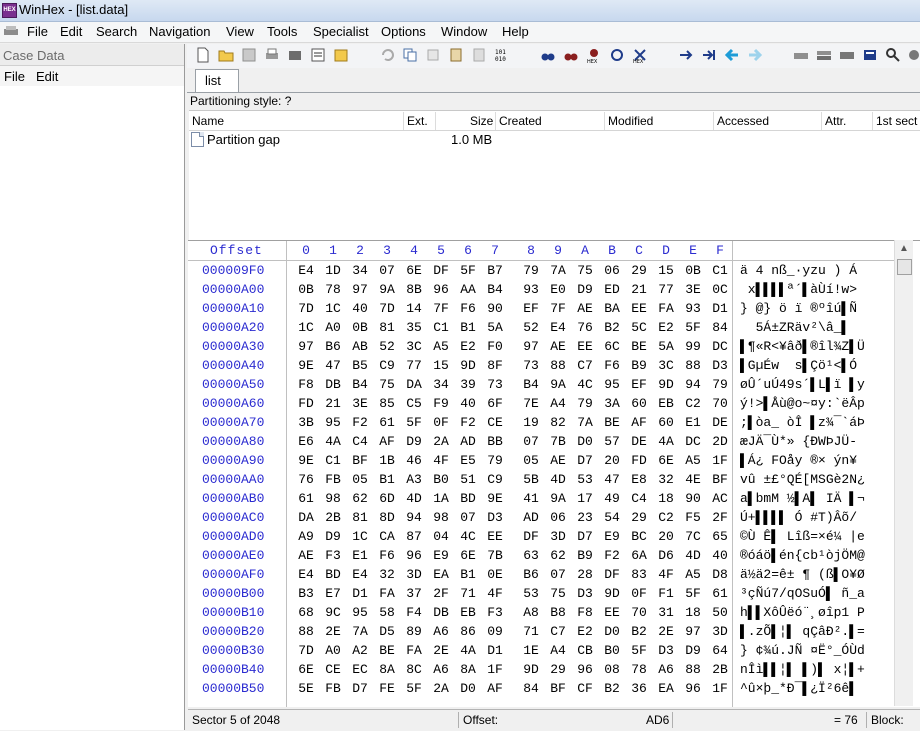  Describe the element at coordinates (617, 55) in the screenshot. I see `search-again-icon` at that location.